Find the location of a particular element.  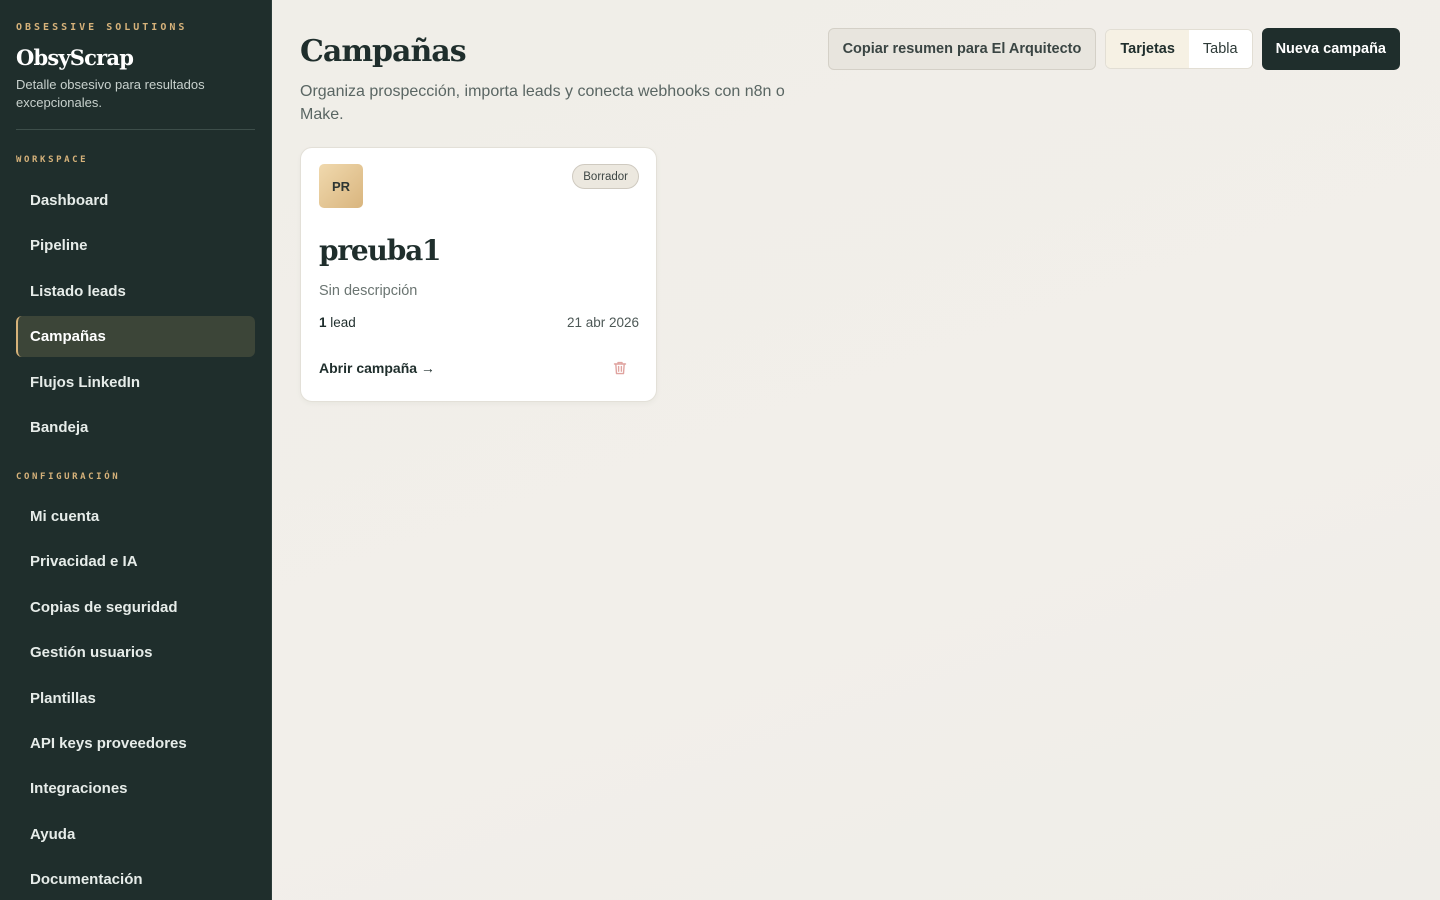

sidebar-item-dashboard: Dashboard is located at coordinates (135, 200).